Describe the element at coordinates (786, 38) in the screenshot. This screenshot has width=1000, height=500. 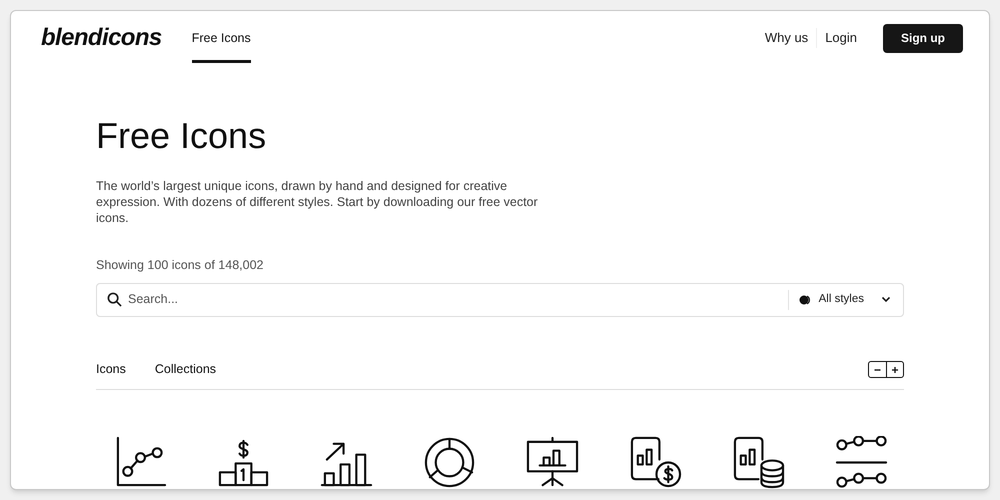
I see `nav-link: Why us` at that location.